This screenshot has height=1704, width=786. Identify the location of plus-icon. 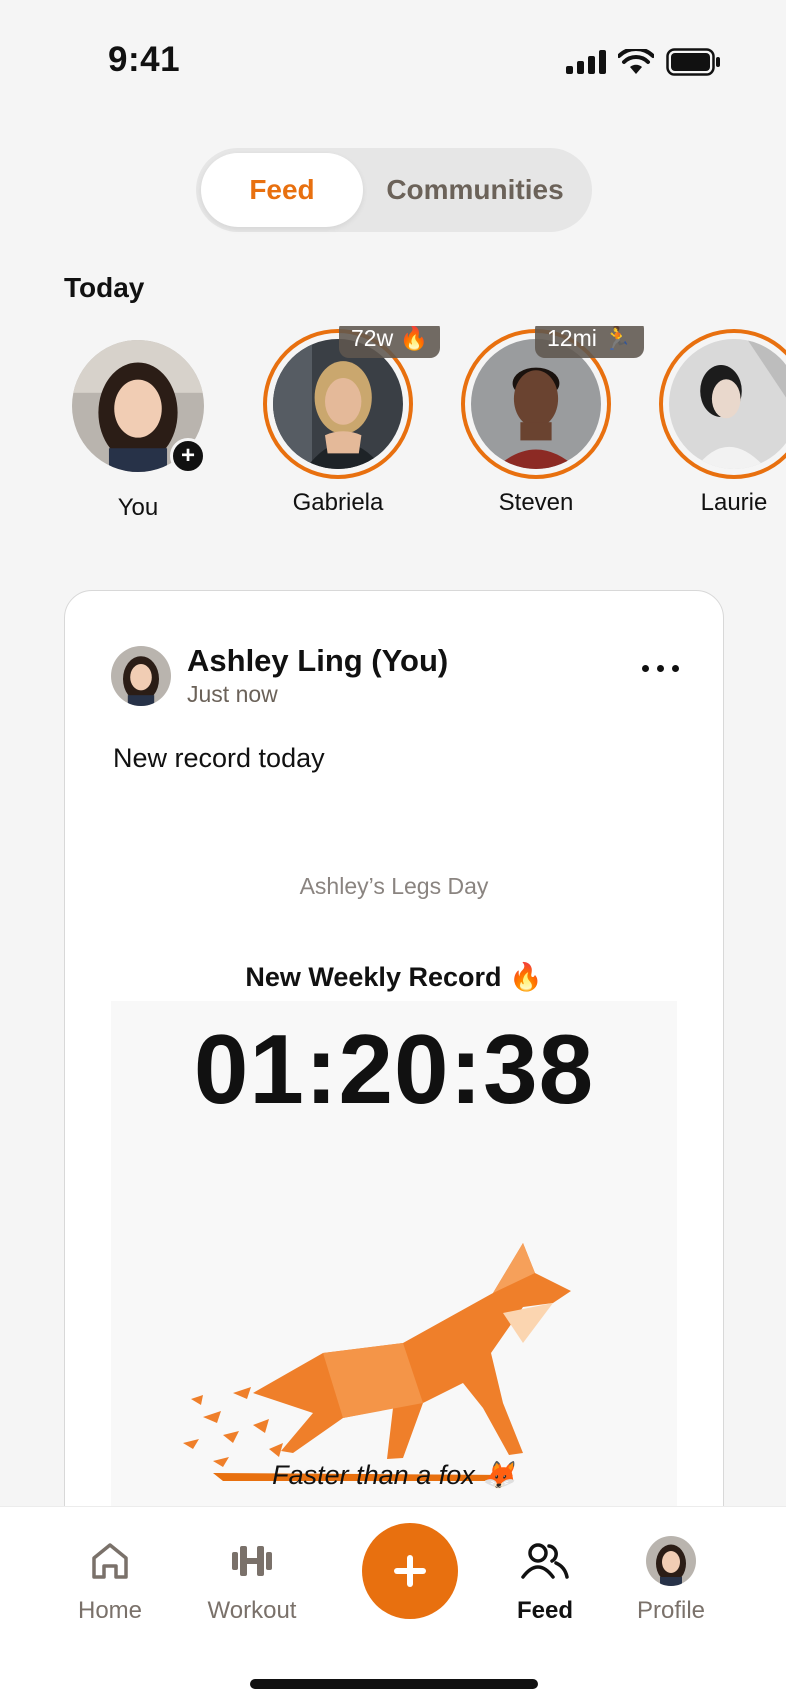
(410, 1571).